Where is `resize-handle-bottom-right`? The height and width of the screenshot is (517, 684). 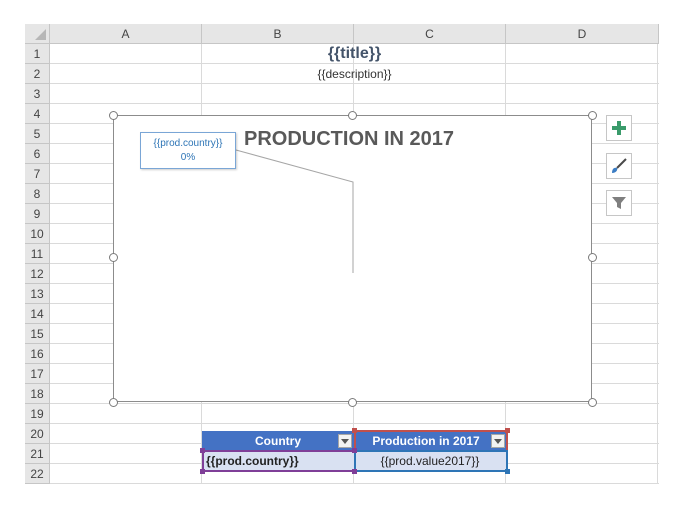 resize-handle-bottom-right is located at coordinates (592, 402).